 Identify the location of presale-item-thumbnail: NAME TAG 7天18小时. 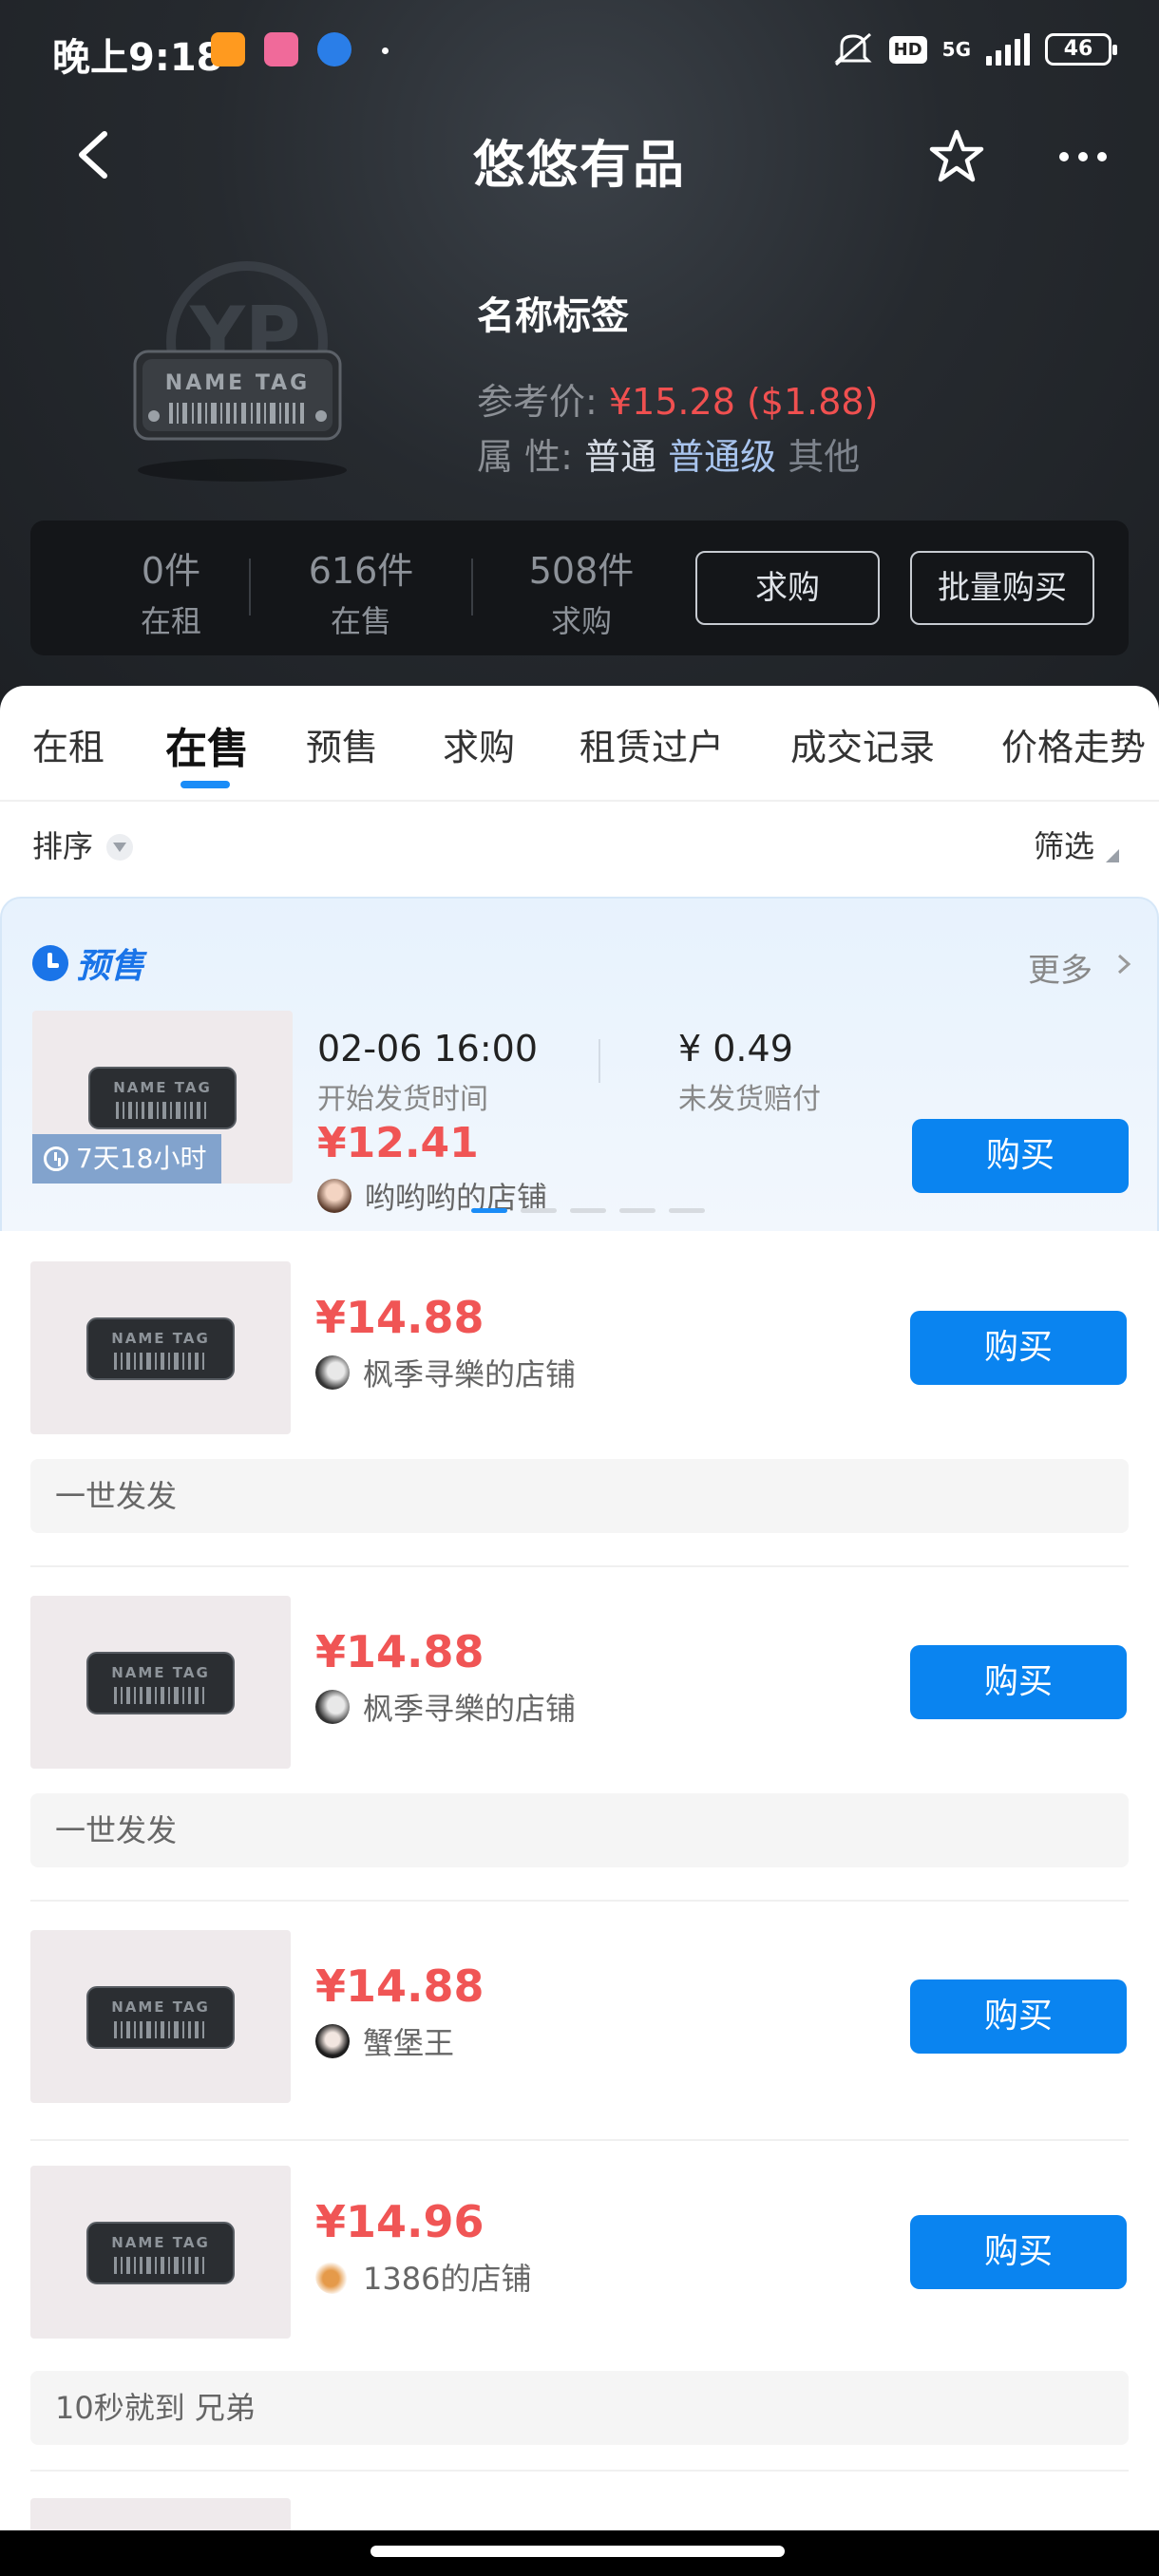
(162, 1097).